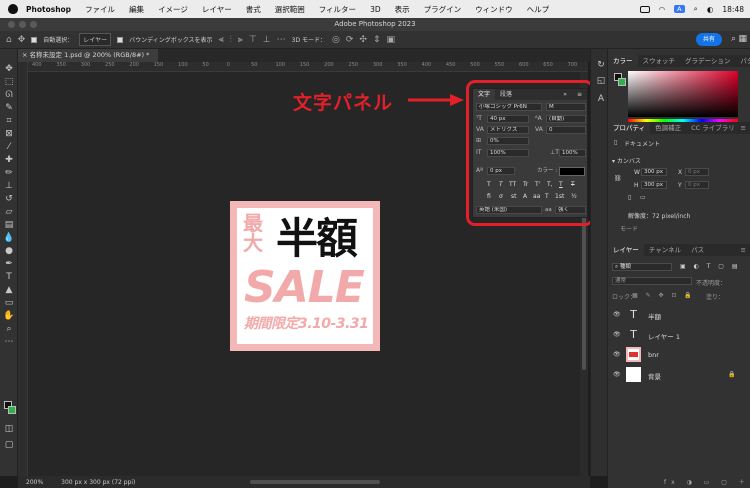  Describe the element at coordinates (22, 24) in the screenshot. I see `minimize-window-button` at that location.